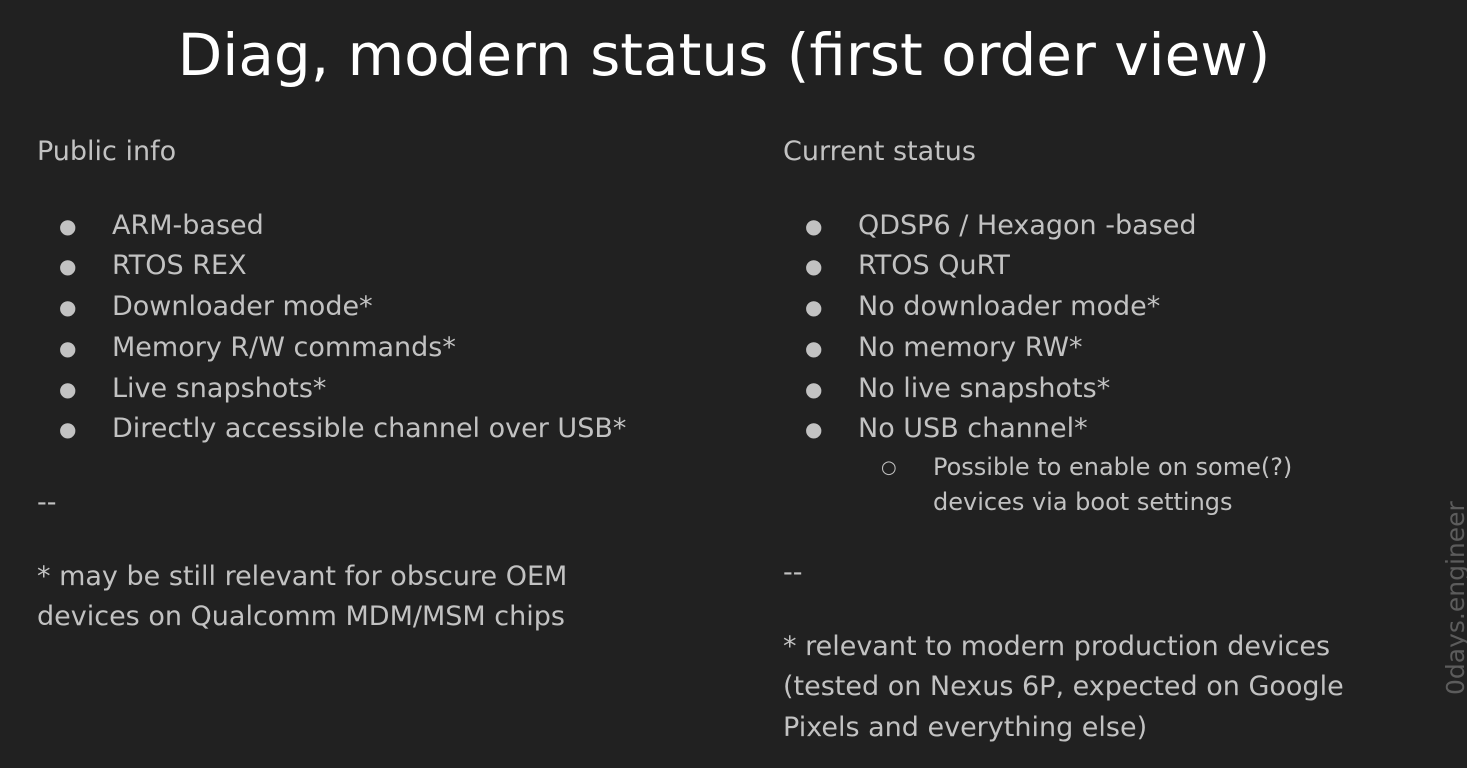 Image resolution: width=1467 pixels, height=768 pixels. Describe the element at coordinates (984, 388) in the screenshot. I see `list-item-text: No live snapshots*` at that location.